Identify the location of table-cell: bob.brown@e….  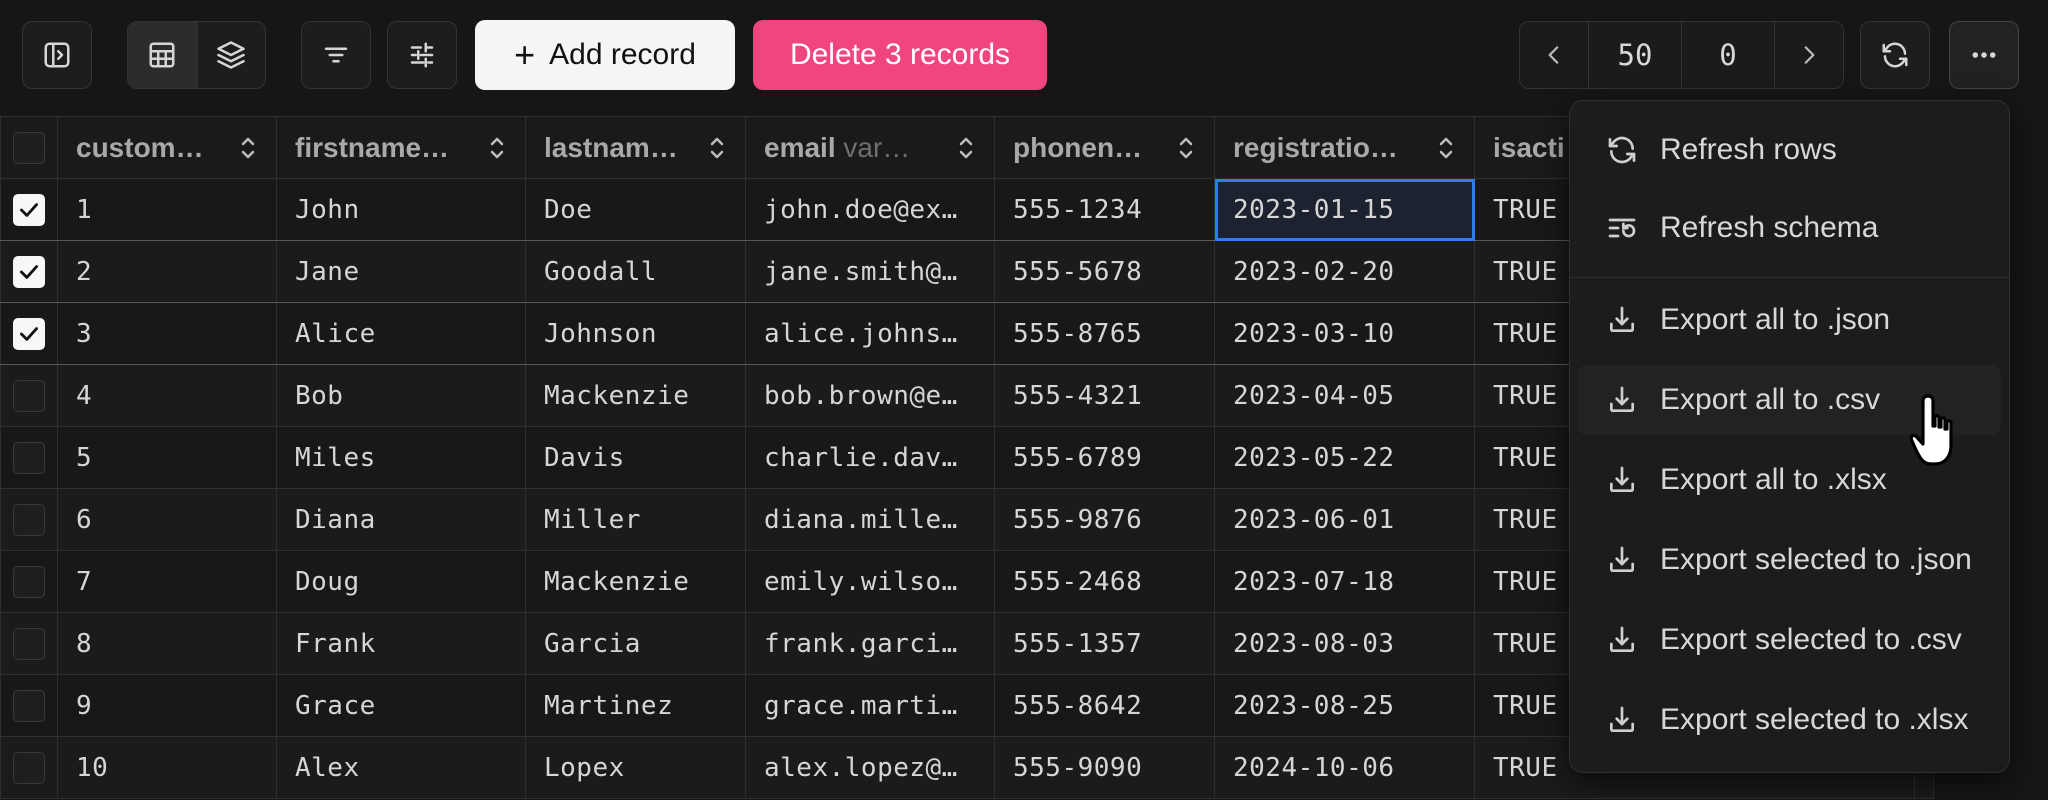
(870, 395).